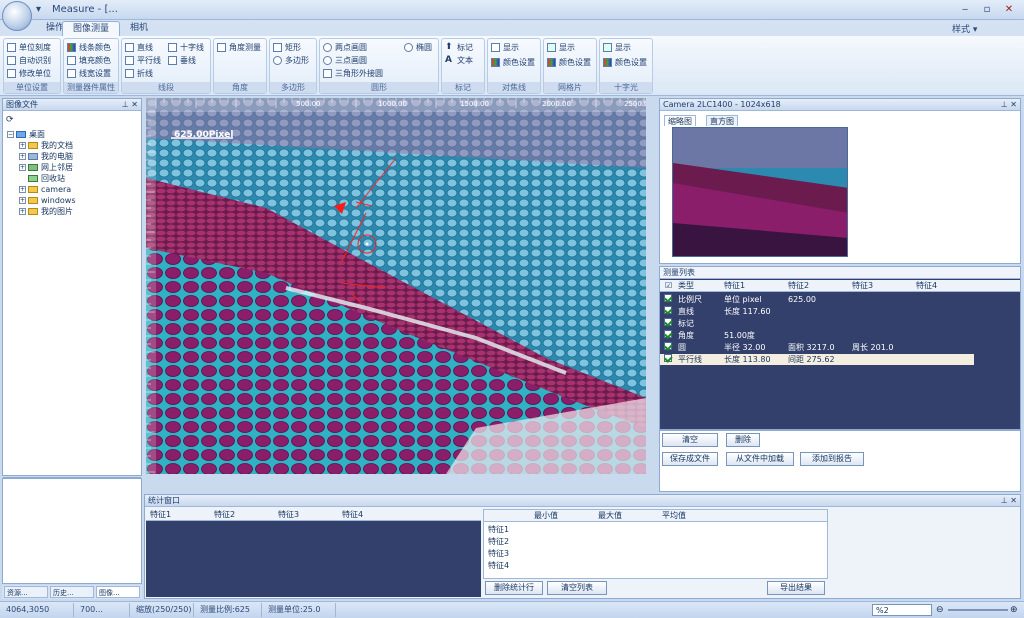 This screenshot has height=618, width=1024. Describe the element at coordinates (625, 63) in the screenshot. I see `crosshair-color-button: 颜色设置` at that location.